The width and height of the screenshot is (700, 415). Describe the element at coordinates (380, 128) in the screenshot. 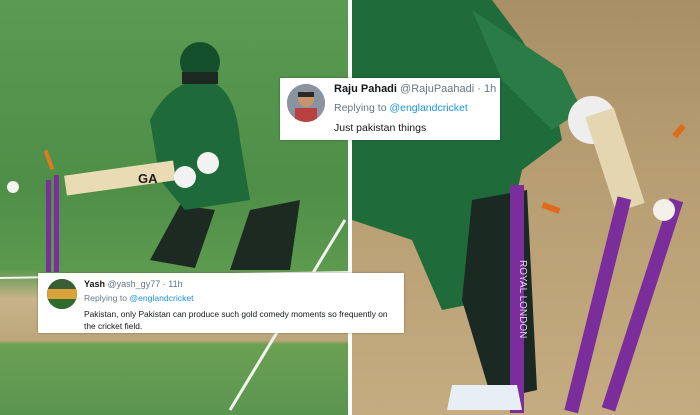

I see `tweet-text: Just pakistan things` at that location.